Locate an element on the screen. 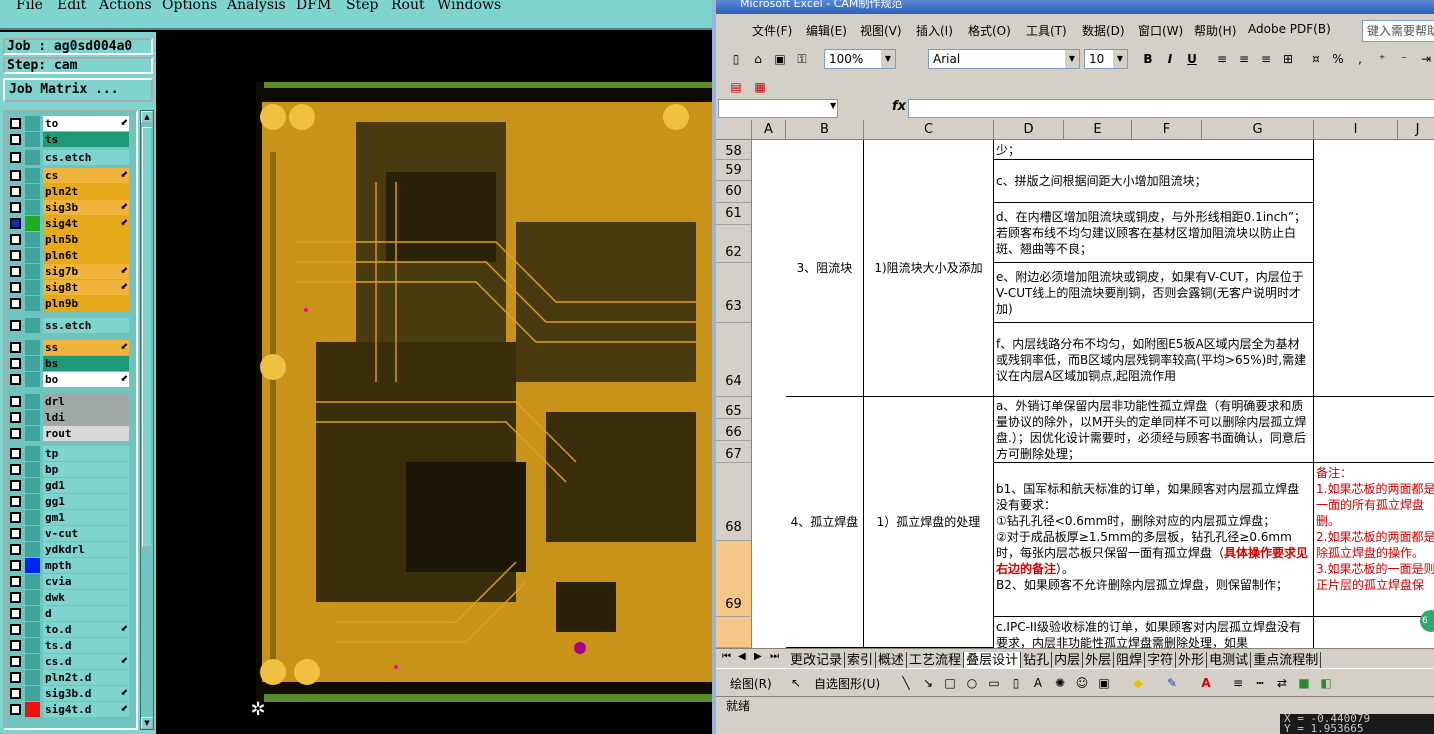  cell-c-pad-block: 1）孤立焊盘的处理 is located at coordinates (929, 522).